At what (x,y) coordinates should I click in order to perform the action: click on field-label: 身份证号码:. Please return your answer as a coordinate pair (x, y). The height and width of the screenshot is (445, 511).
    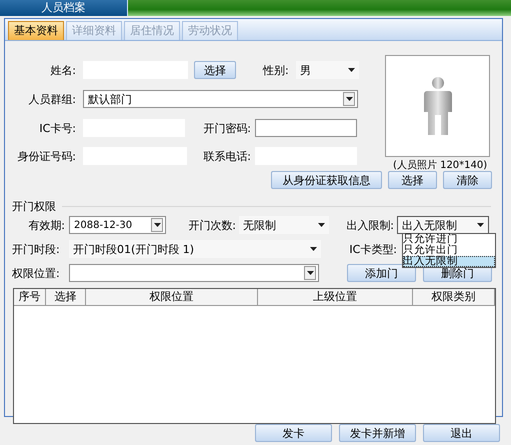
    Looking at the image, I should click on (46, 156).